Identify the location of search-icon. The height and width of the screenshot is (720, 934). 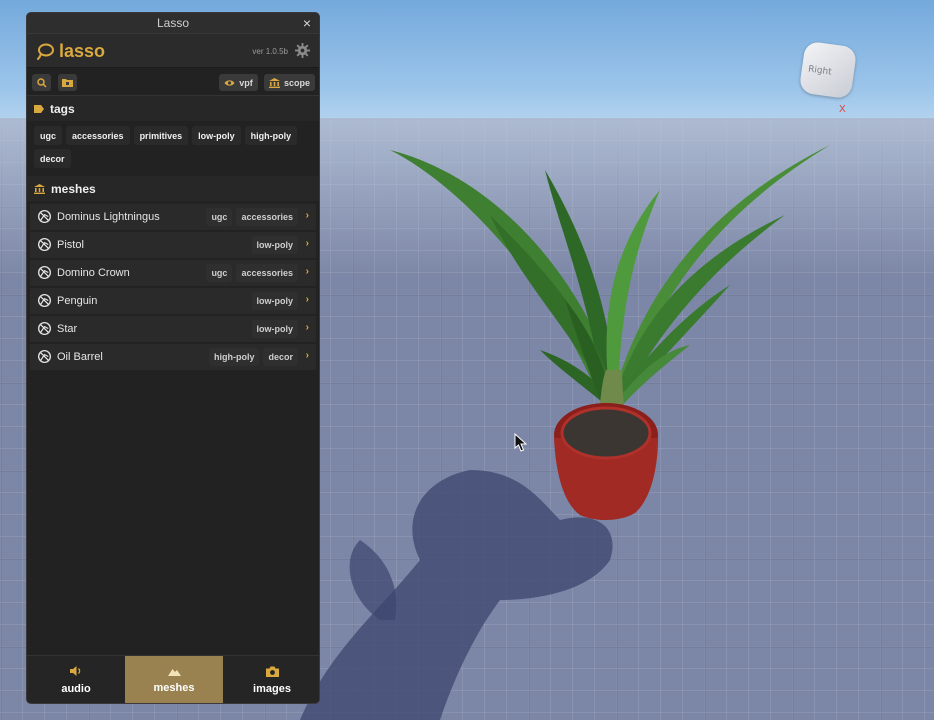
(41, 82).